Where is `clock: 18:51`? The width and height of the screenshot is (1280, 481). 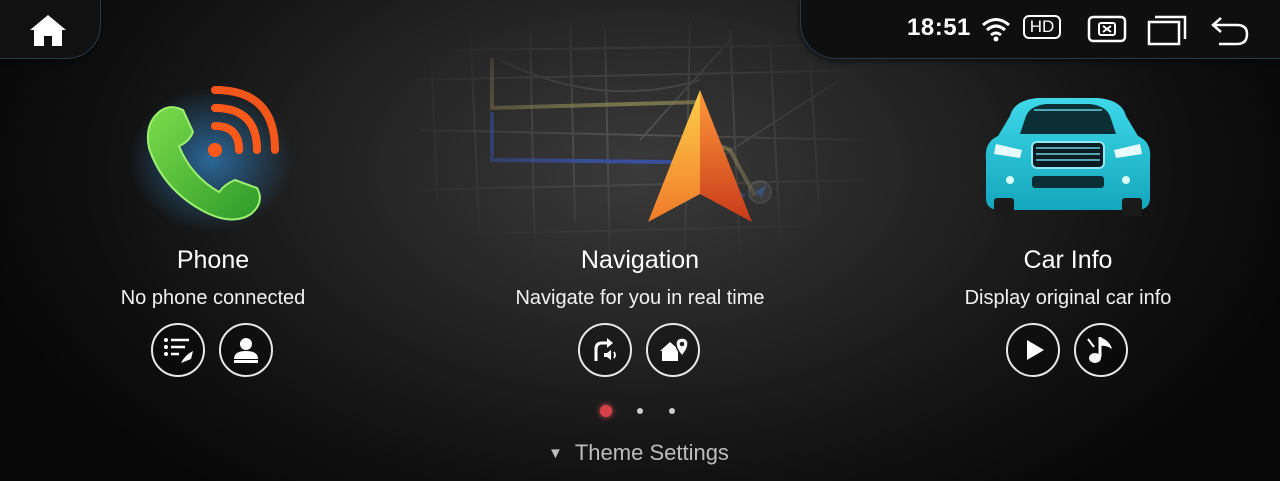
clock: 18:51 is located at coordinates (939, 27).